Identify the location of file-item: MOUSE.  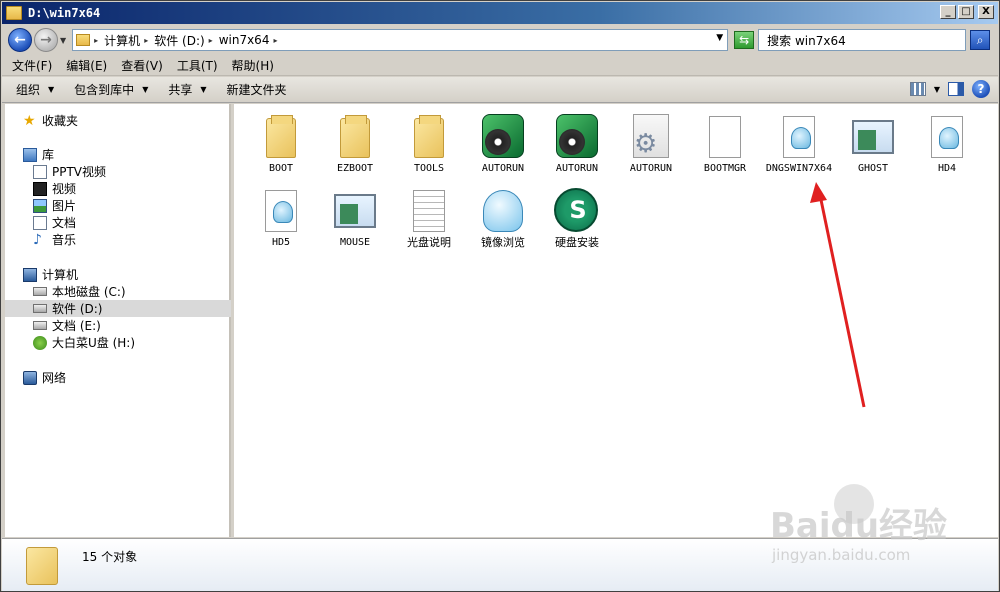
(355, 218).